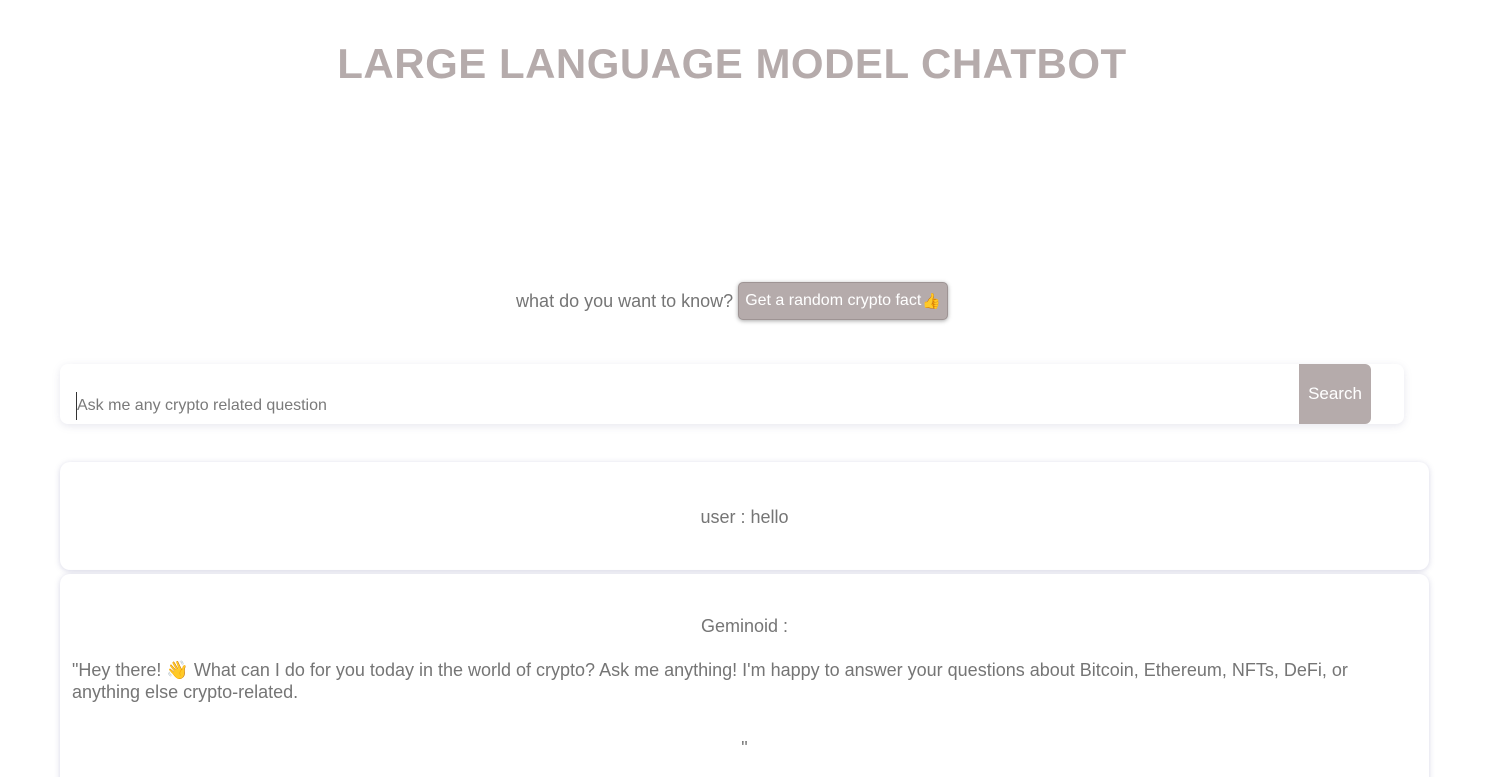  Describe the element at coordinates (625, 300) in the screenshot. I see `prompt-label: what do you want to know?` at that location.